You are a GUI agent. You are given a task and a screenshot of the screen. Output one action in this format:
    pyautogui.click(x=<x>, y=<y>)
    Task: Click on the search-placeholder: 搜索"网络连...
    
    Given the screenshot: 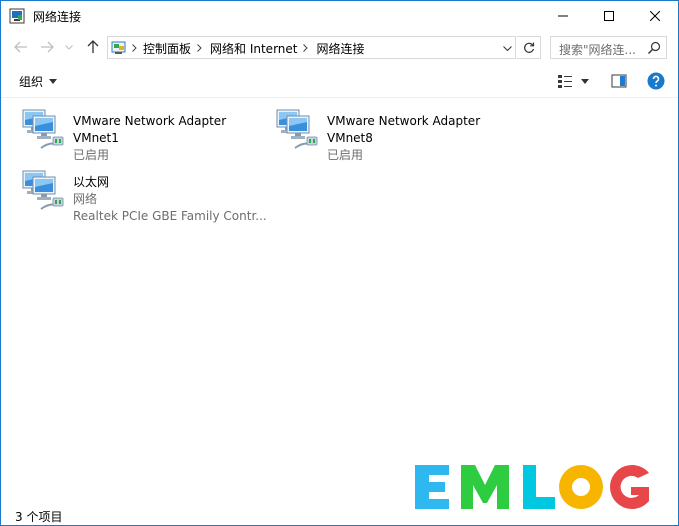 What is the action you would take?
    pyautogui.click(x=597, y=50)
    